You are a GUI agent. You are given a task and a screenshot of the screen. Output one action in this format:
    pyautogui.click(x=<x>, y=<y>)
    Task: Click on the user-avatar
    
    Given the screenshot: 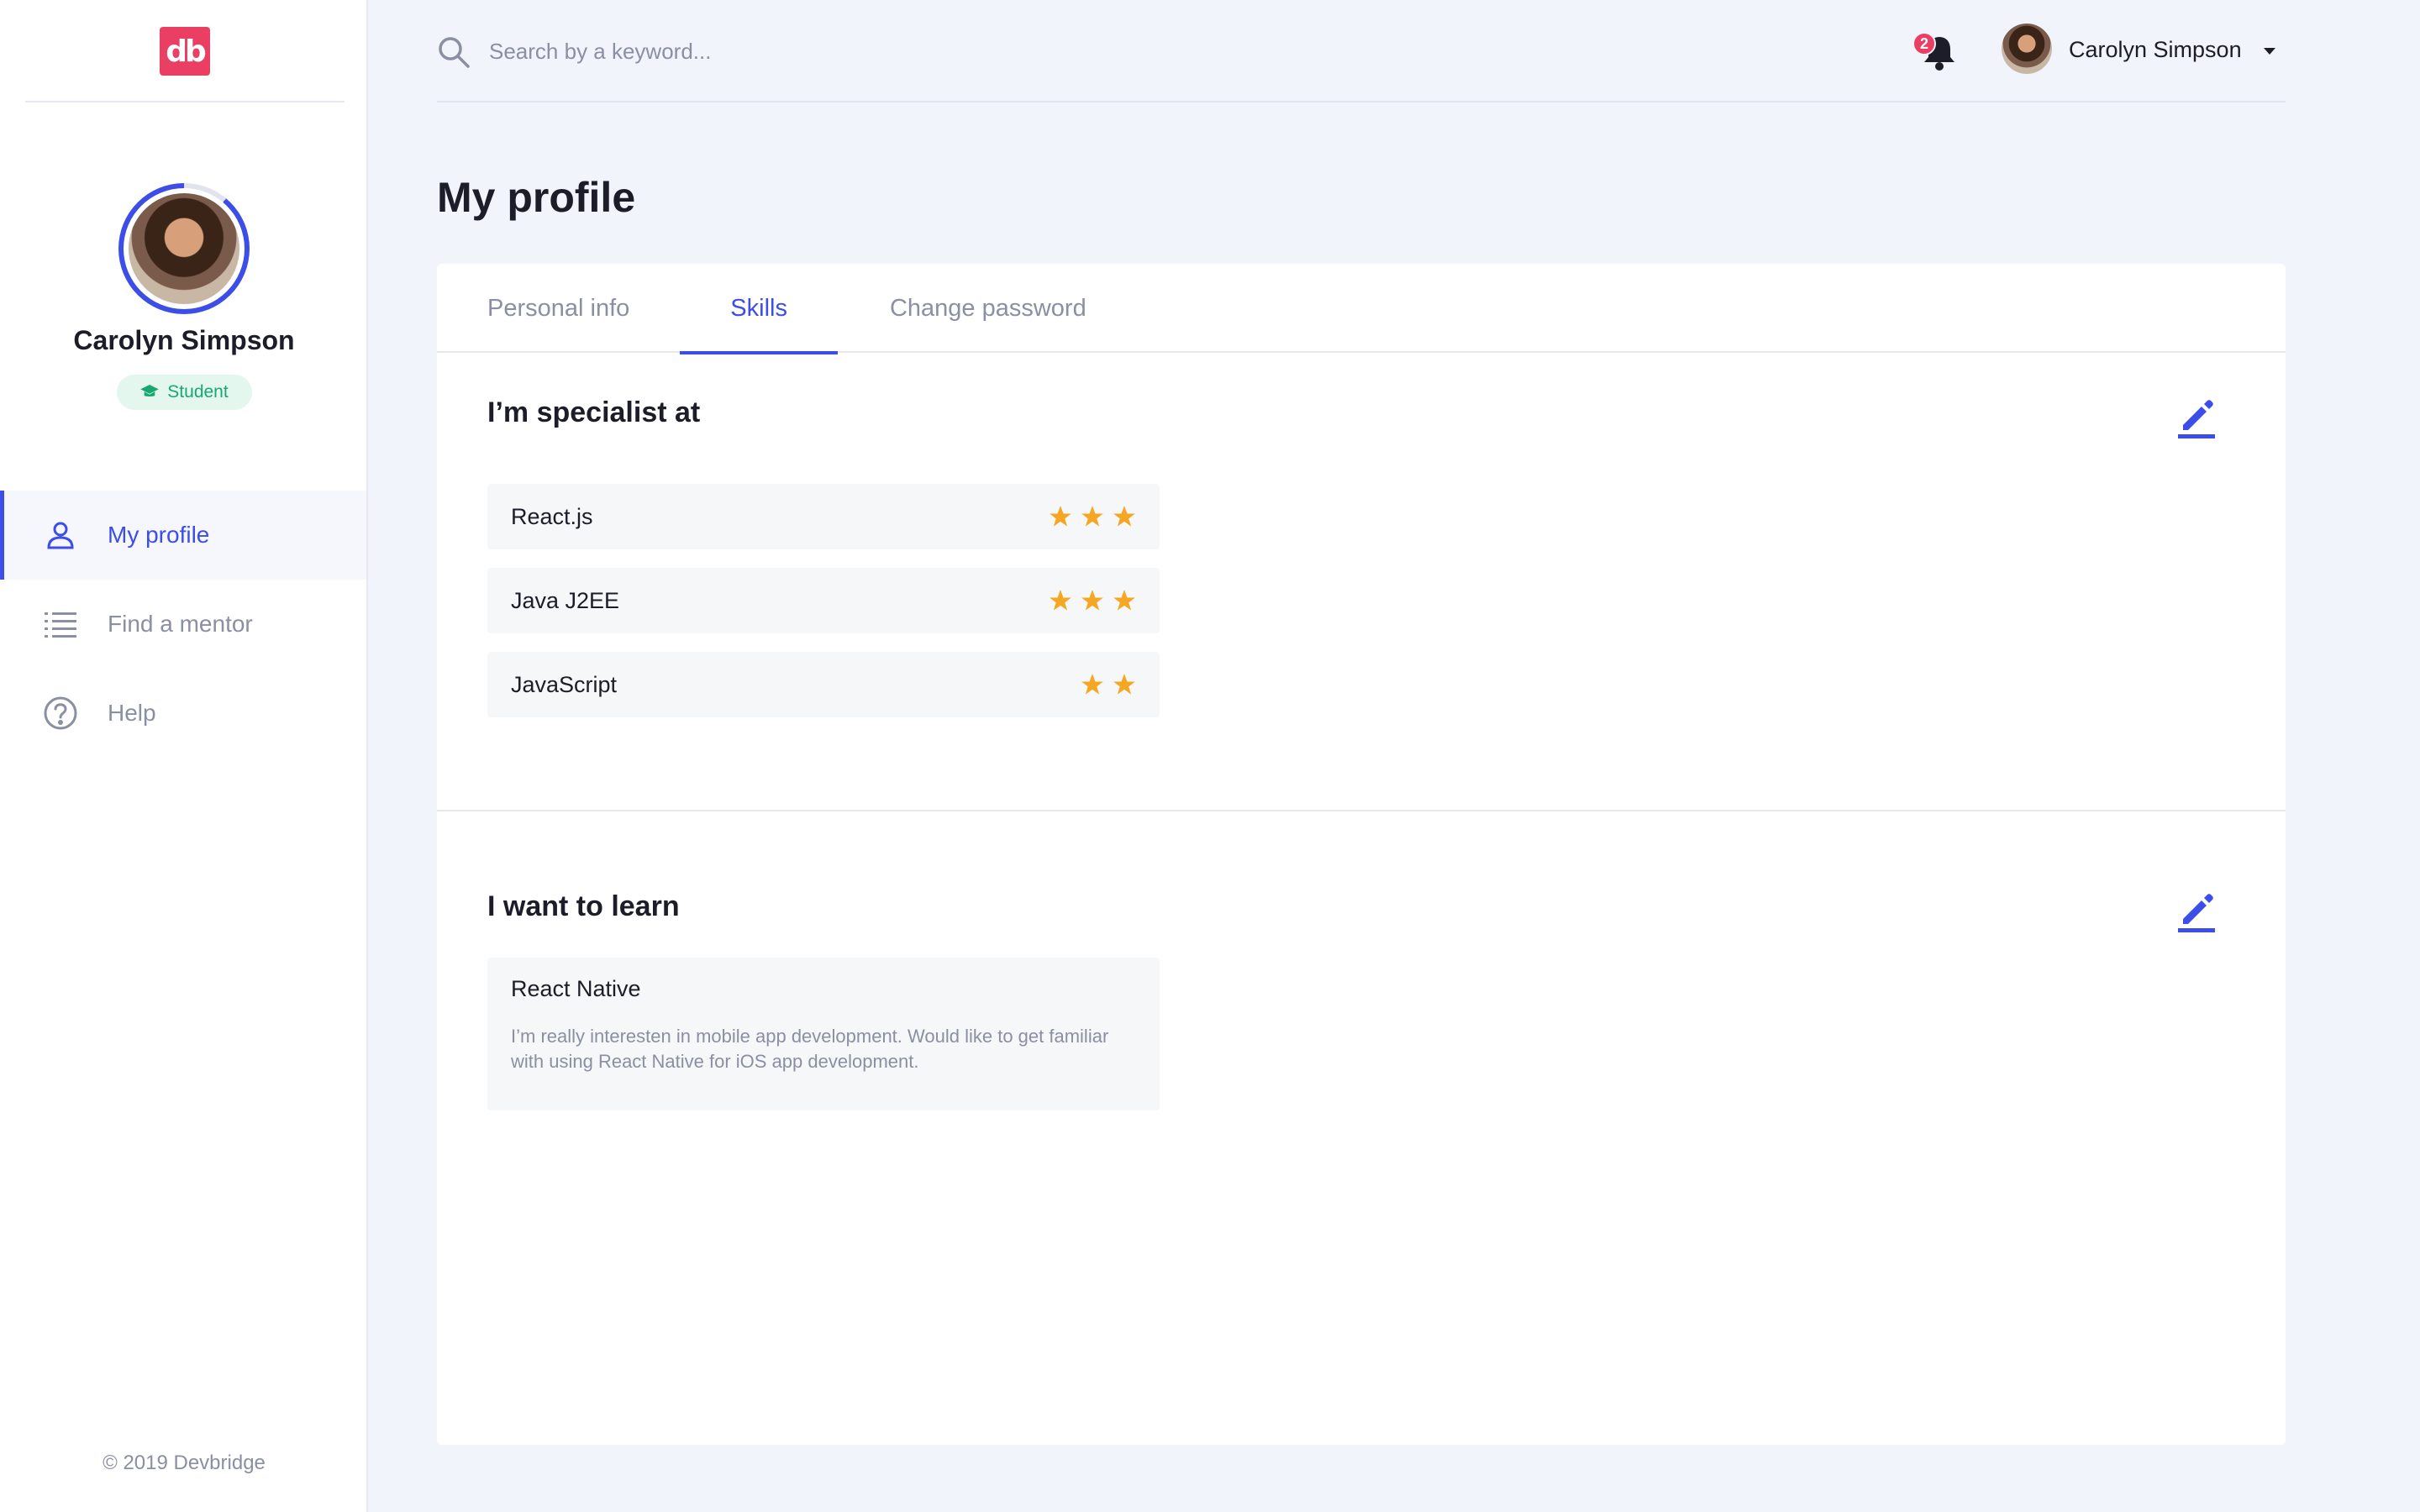 What is the action you would take?
    pyautogui.click(x=2027, y=49)
    